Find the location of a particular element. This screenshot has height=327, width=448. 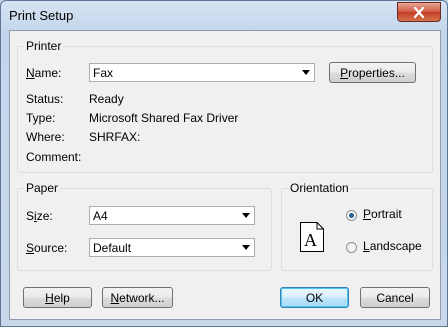

help-button-label: Help is located at coordinates (57, 297).